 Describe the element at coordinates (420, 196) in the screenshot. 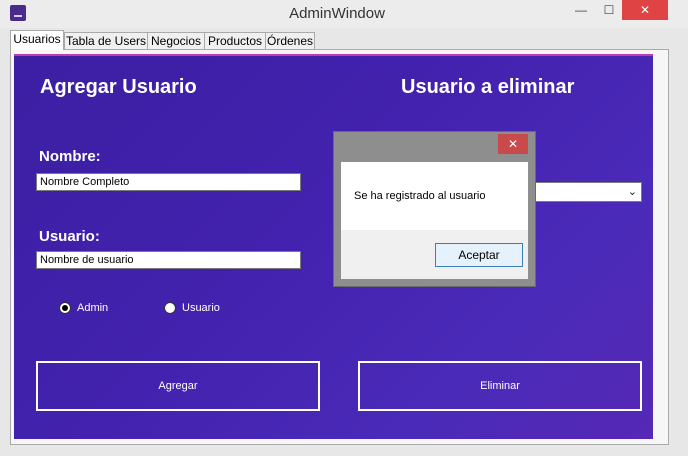

I see `dialog-message: Se ha registrado al usuario` at that location.